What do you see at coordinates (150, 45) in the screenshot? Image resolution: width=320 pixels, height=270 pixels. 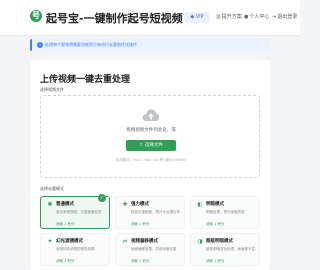 I see `notice-bar: i 处理每个视频将需要消耗积分来进行去重和优化操作` at bounding box center [150, 45].